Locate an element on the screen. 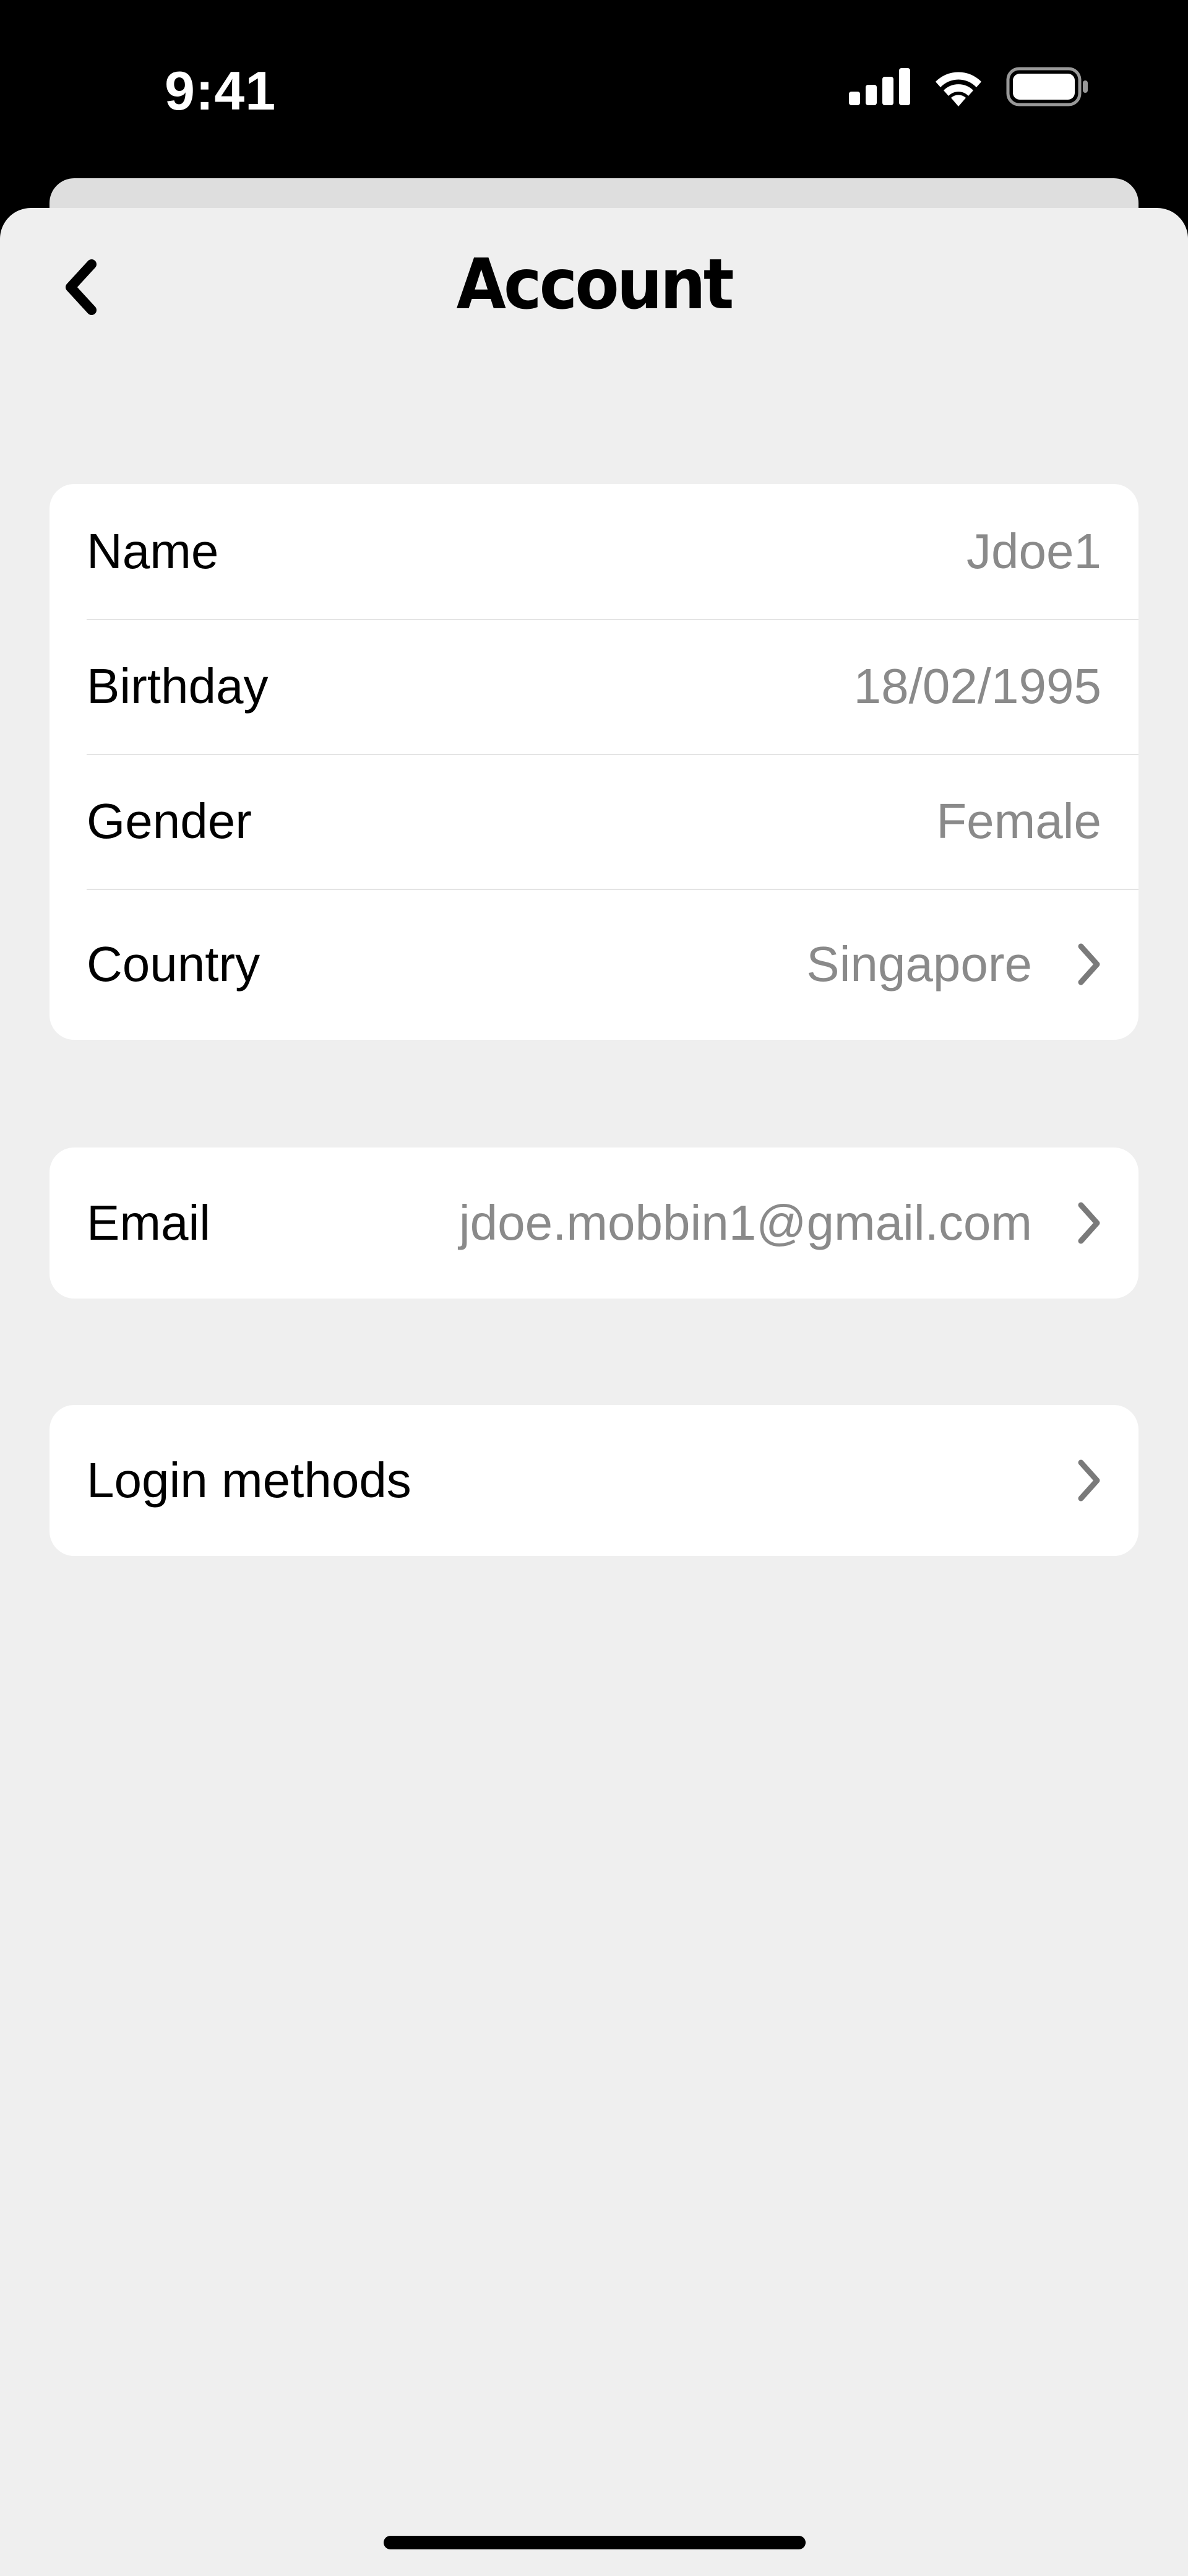 Image resolution: width=1188 pixels, height=2576 pixels. login-methods-row: Login methods is located at coordinates (594, 1480).